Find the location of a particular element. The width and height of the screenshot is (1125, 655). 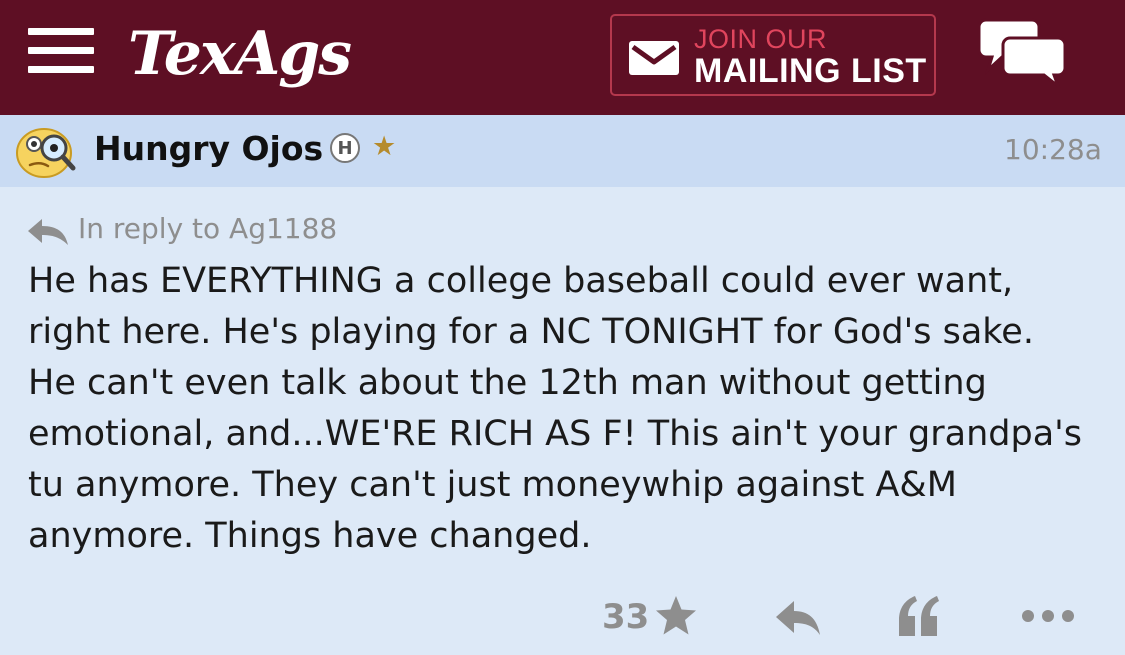

star-icon is located at coordinates (676, 616).